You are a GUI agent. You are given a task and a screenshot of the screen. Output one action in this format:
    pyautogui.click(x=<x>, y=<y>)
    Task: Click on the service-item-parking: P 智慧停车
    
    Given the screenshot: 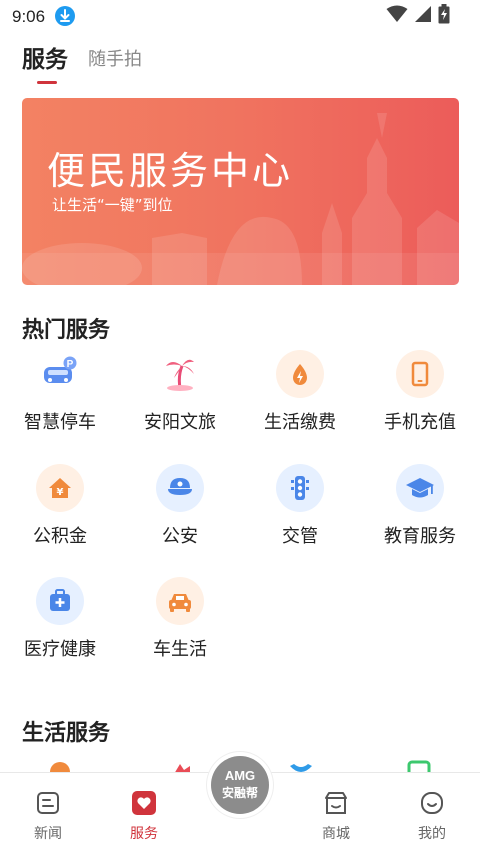 What is the action you would take?
    pyautogui.click(x=60, y=400)
    